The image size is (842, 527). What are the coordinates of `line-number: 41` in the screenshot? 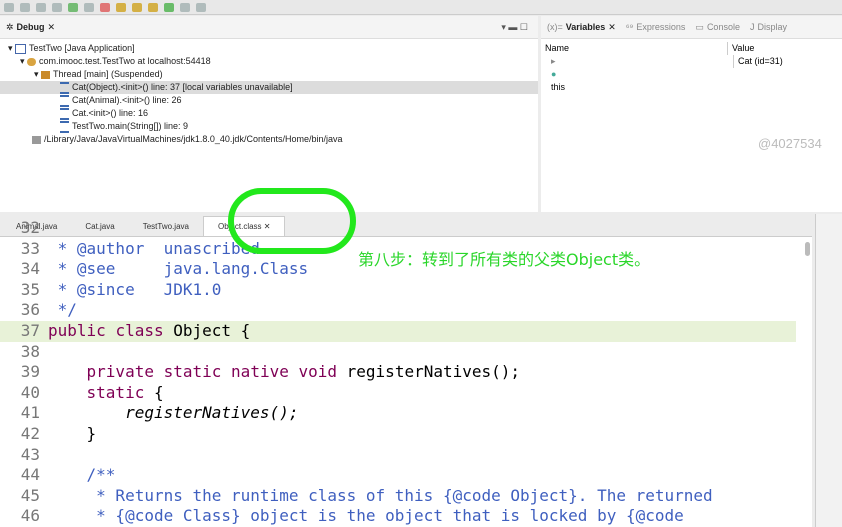 It's located at (30, 413).